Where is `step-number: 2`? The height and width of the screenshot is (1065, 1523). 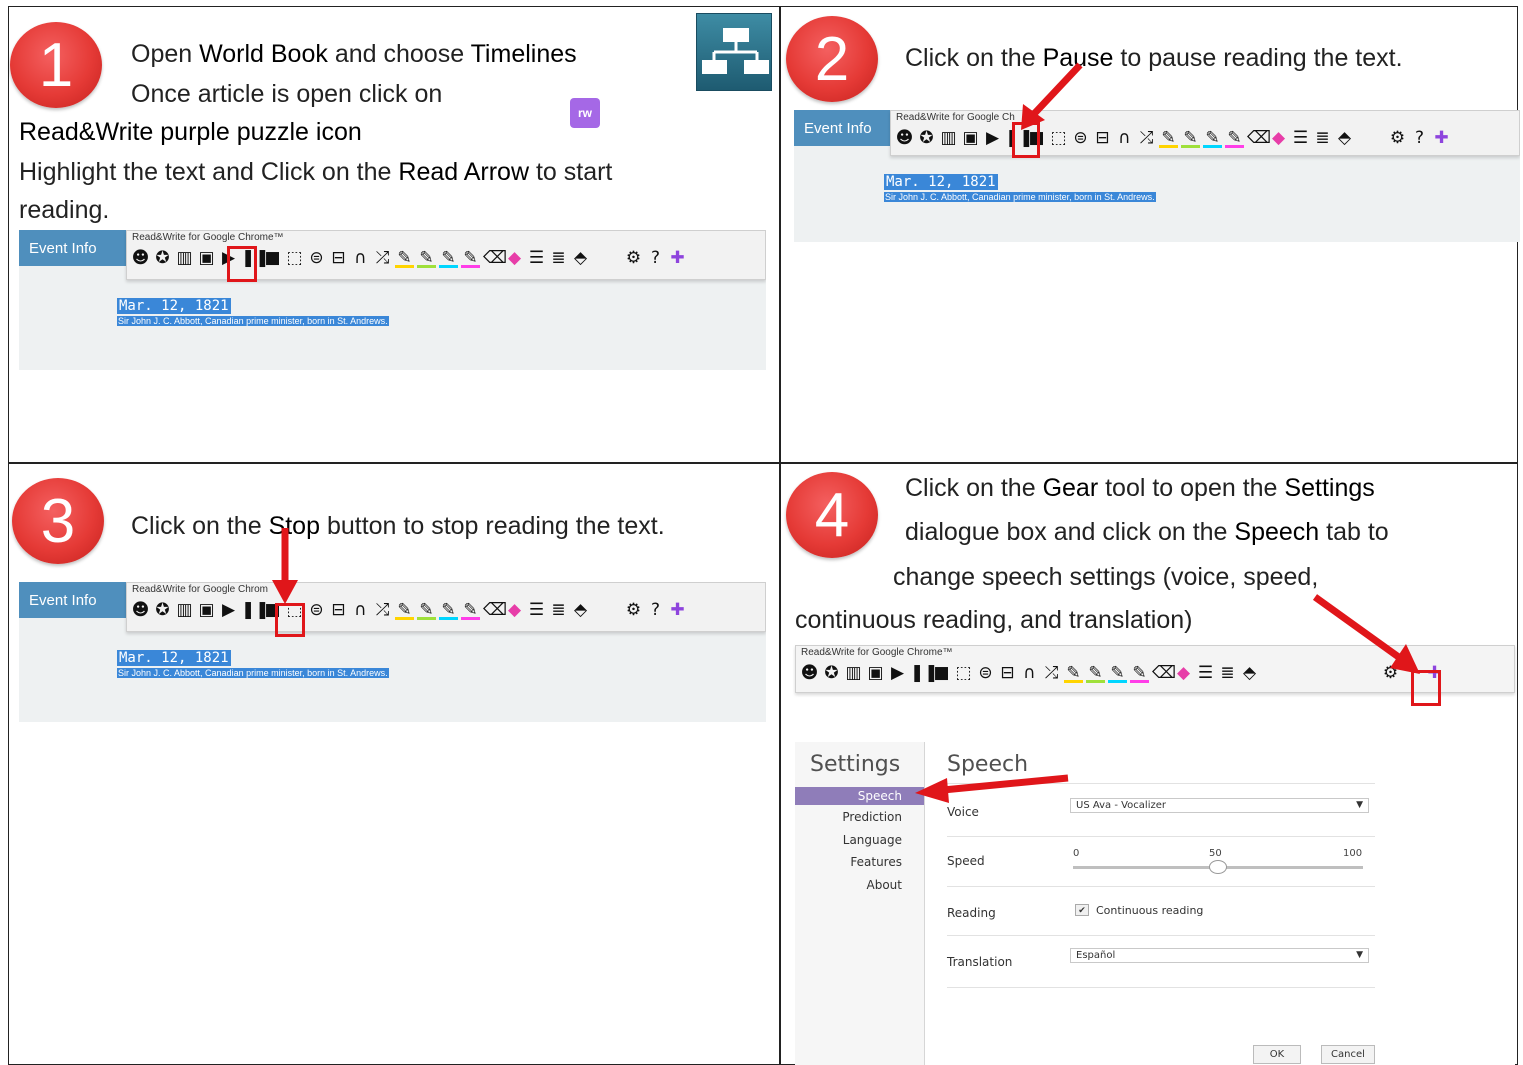
step-number: 2 is located at coordinates (832, 59).